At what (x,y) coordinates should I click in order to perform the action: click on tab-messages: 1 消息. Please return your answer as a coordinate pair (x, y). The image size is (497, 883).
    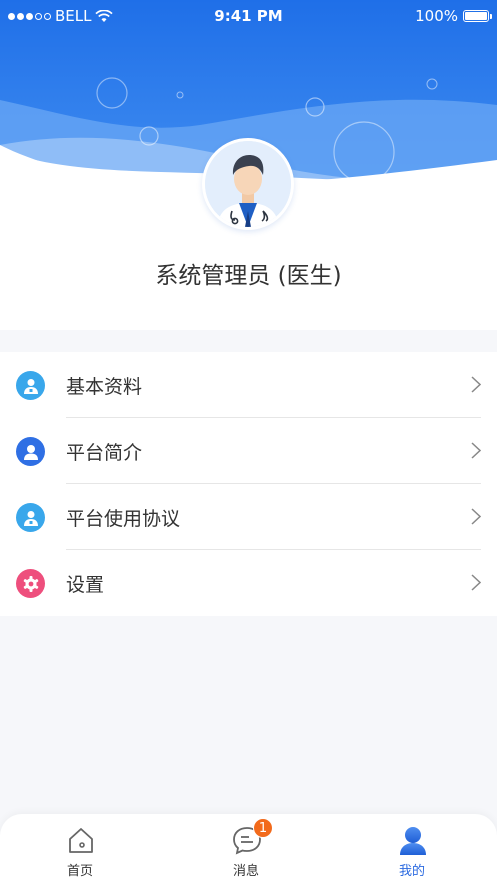
    Looking at the image, I should click on (246, 848).